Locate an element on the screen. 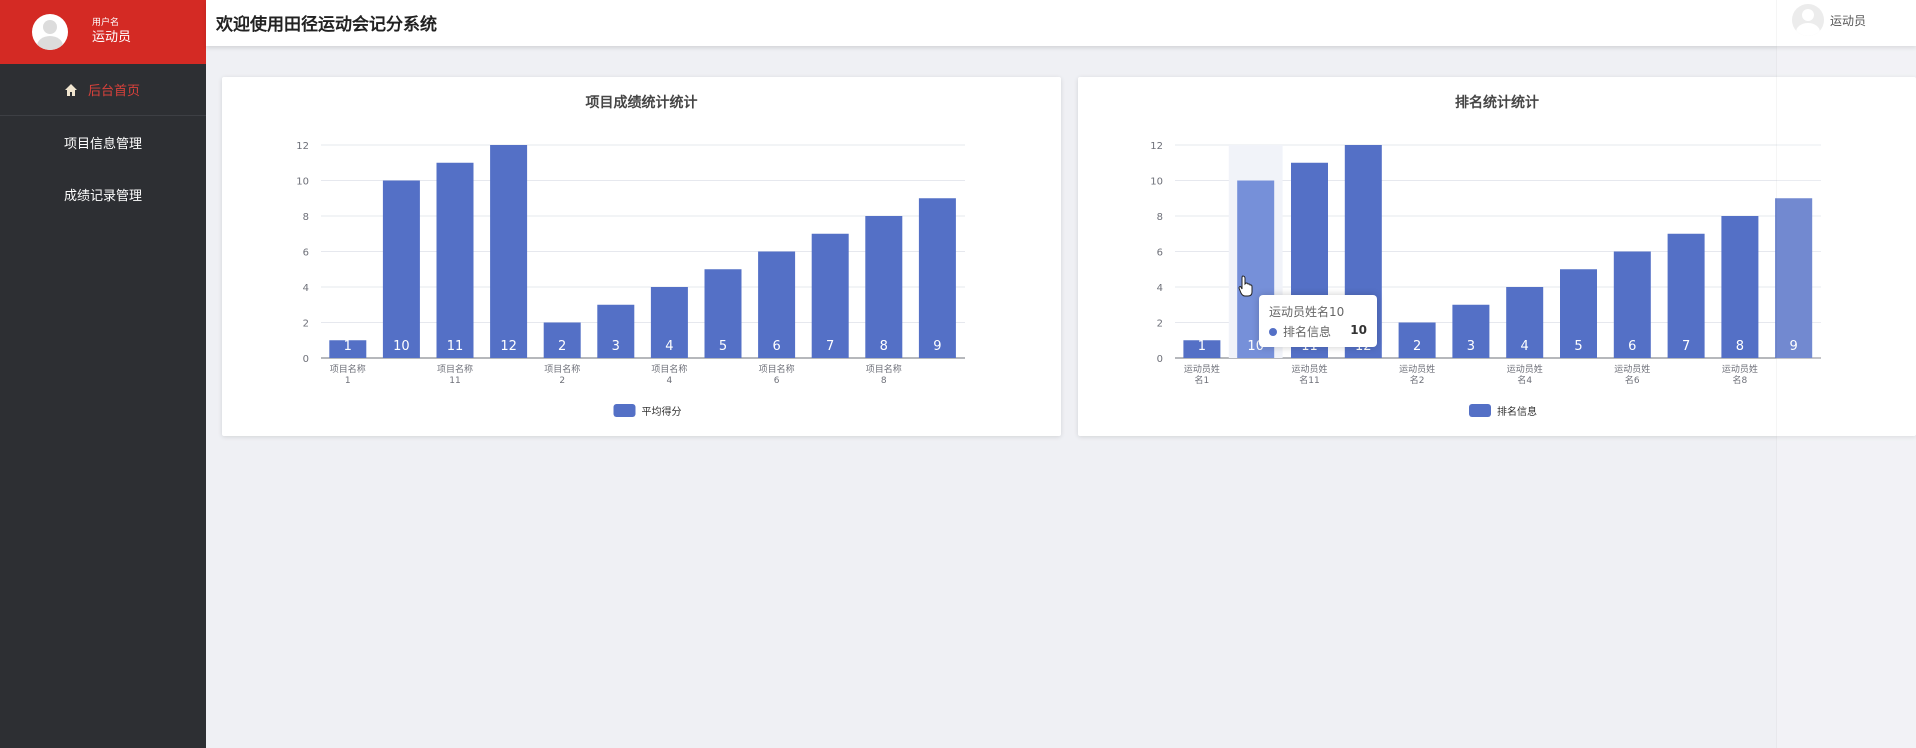 Image resolution: width=1916 pixels, height=748 pixels. x-tick-label: 名8 is located at coordinates (1740, 380).